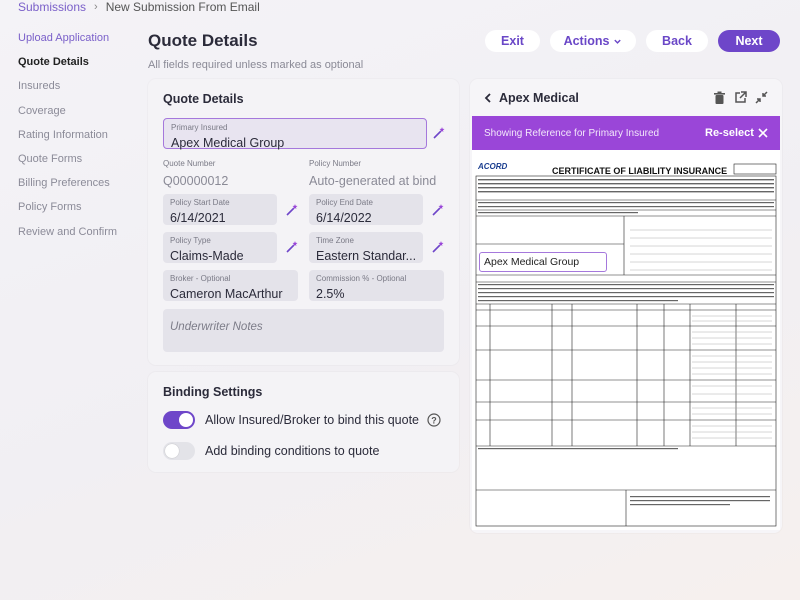 Image resolution: width=800 pixels, height=600 pixels. I want to click on policy-type-value: Claims-Made, so click(207, 256).